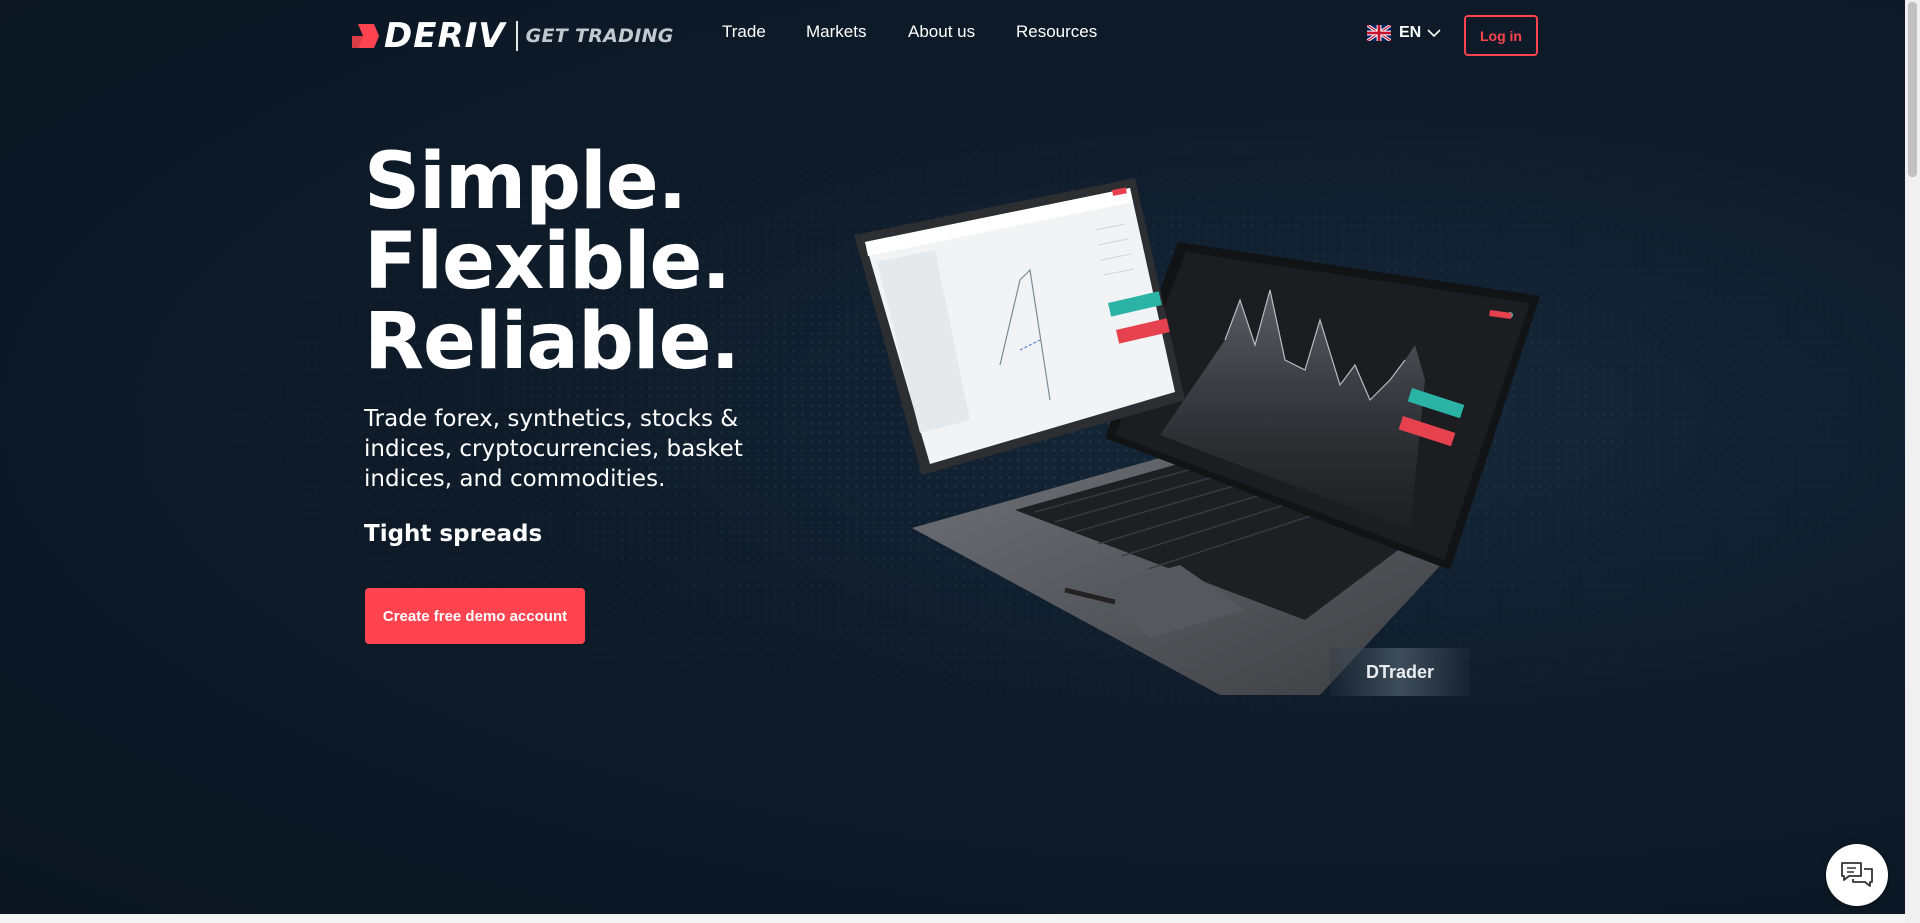  Describe the element at coordinates (1379, 33) in the screenshot. I see `uk-flag-icon` at that location.